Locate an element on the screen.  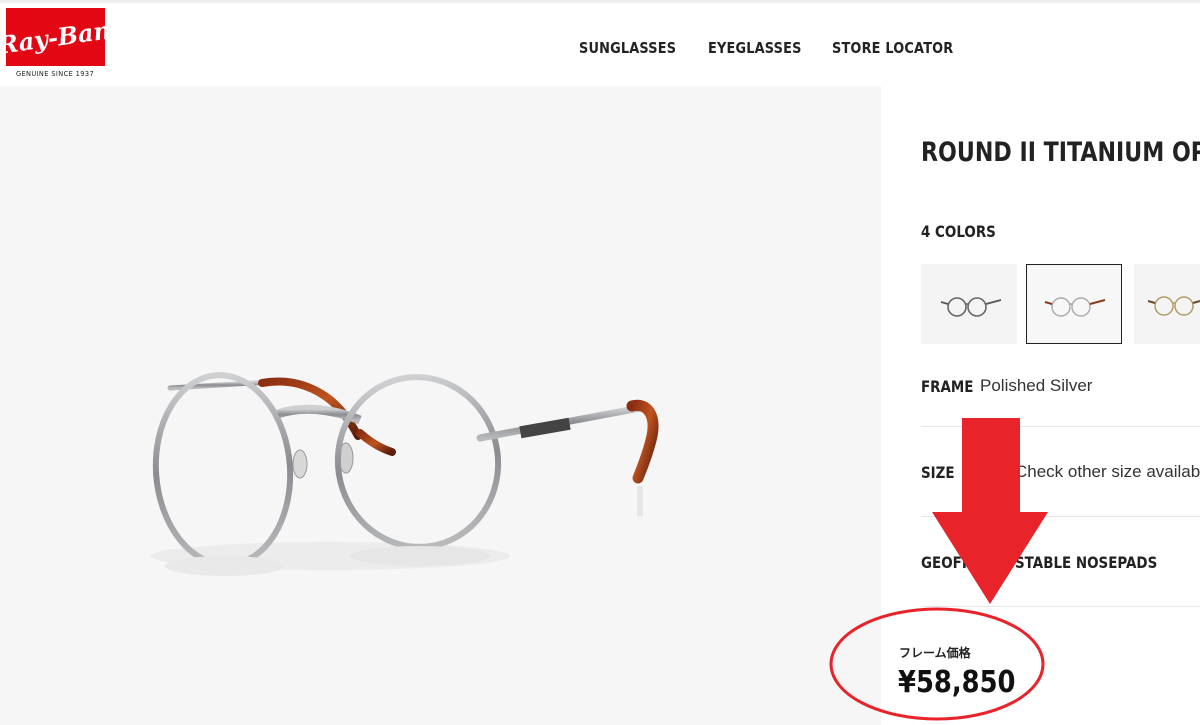
geofit-value: STABLE NOSEPADS is located at coordinates (1086, 562).